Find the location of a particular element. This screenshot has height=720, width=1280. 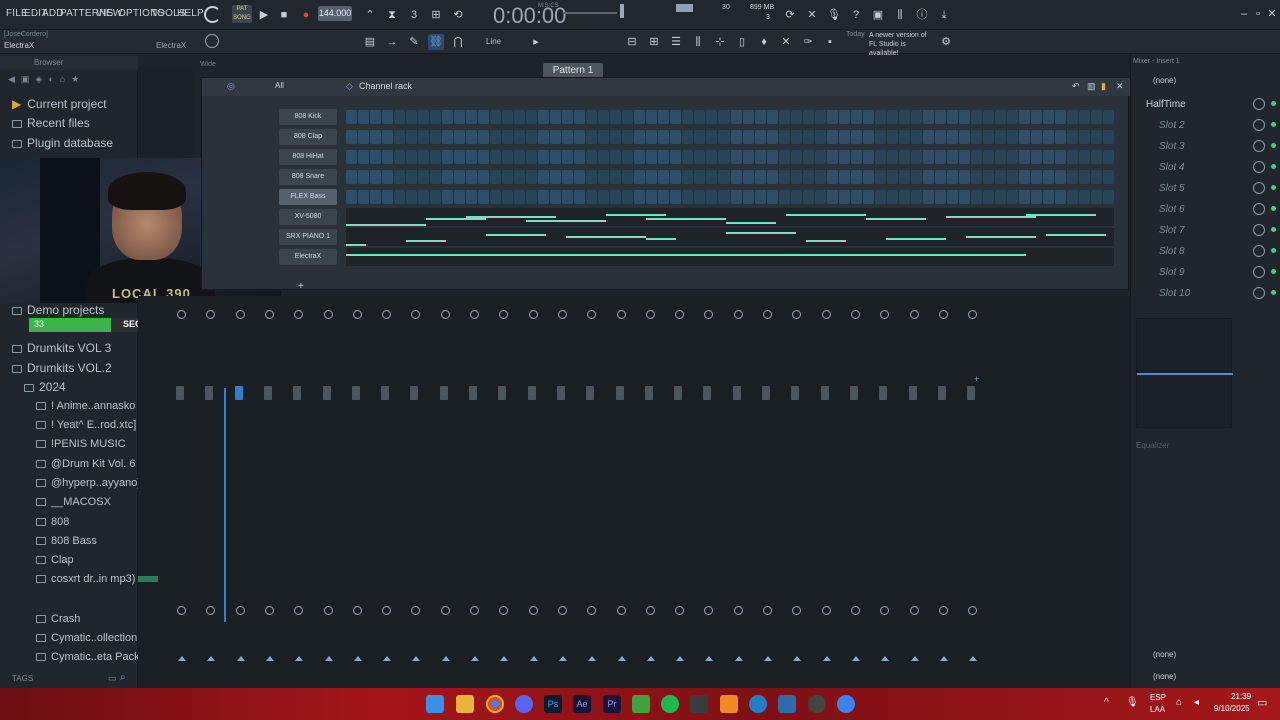

browser-item: Cymatic..eta Pack is located at coordinates (88, 660).